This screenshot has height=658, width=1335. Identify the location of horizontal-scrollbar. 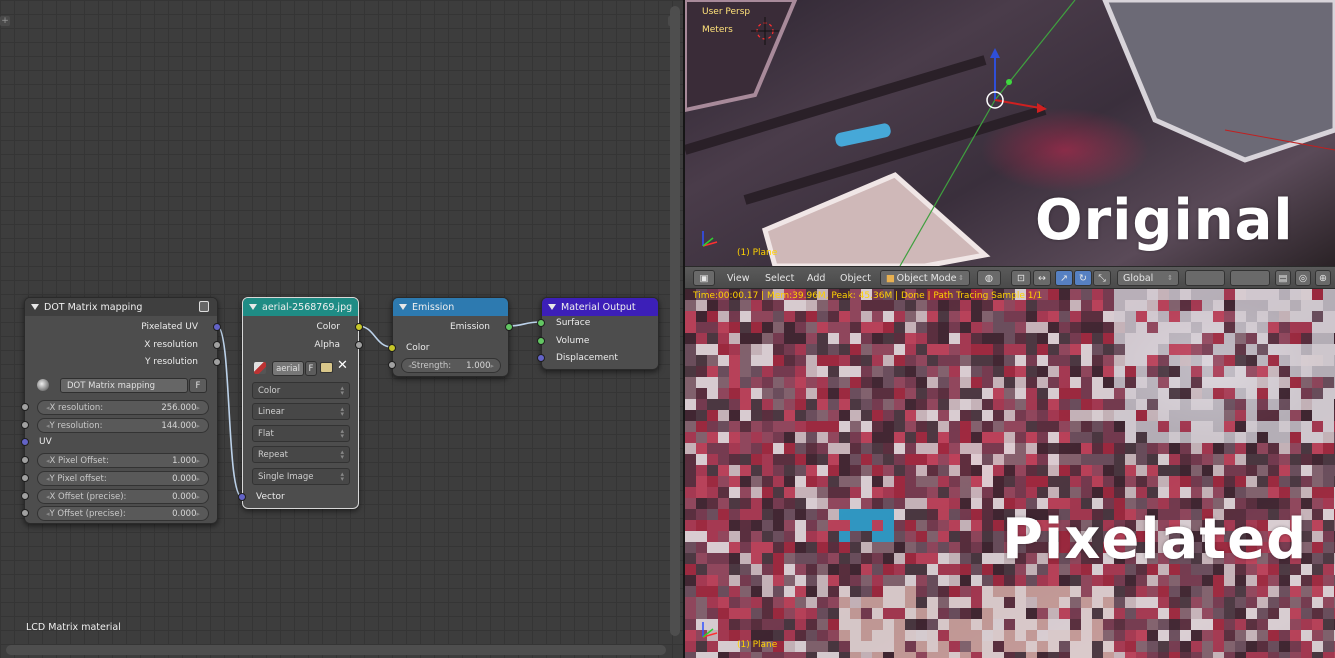
(336, 650).